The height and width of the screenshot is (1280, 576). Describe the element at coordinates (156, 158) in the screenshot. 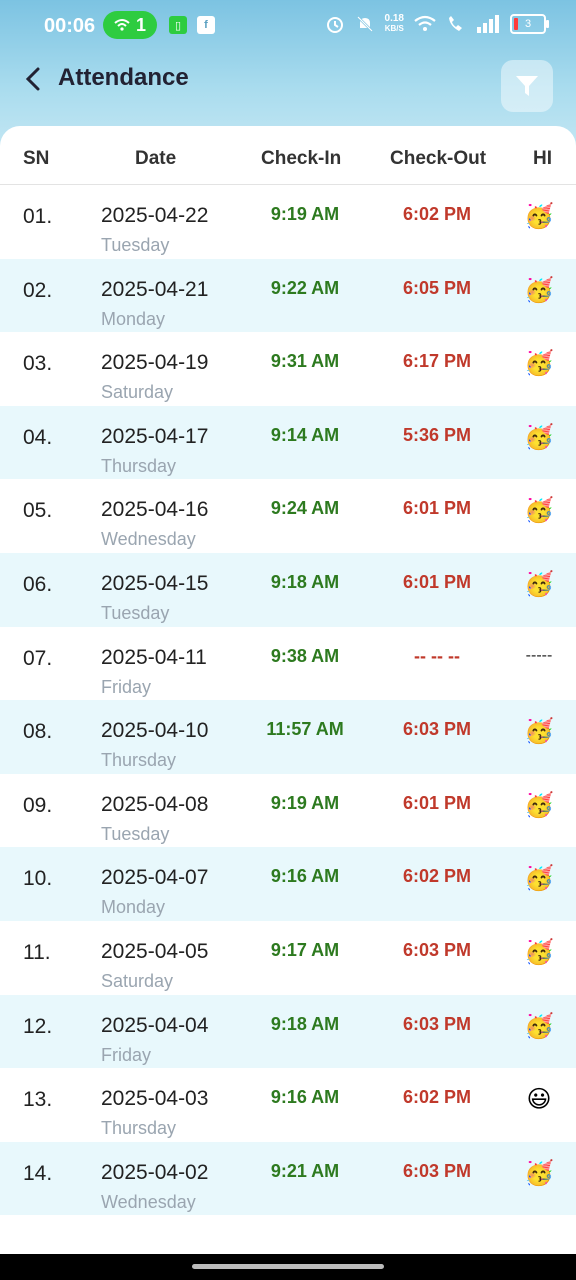

I see `column-header-date: Date` at that location.